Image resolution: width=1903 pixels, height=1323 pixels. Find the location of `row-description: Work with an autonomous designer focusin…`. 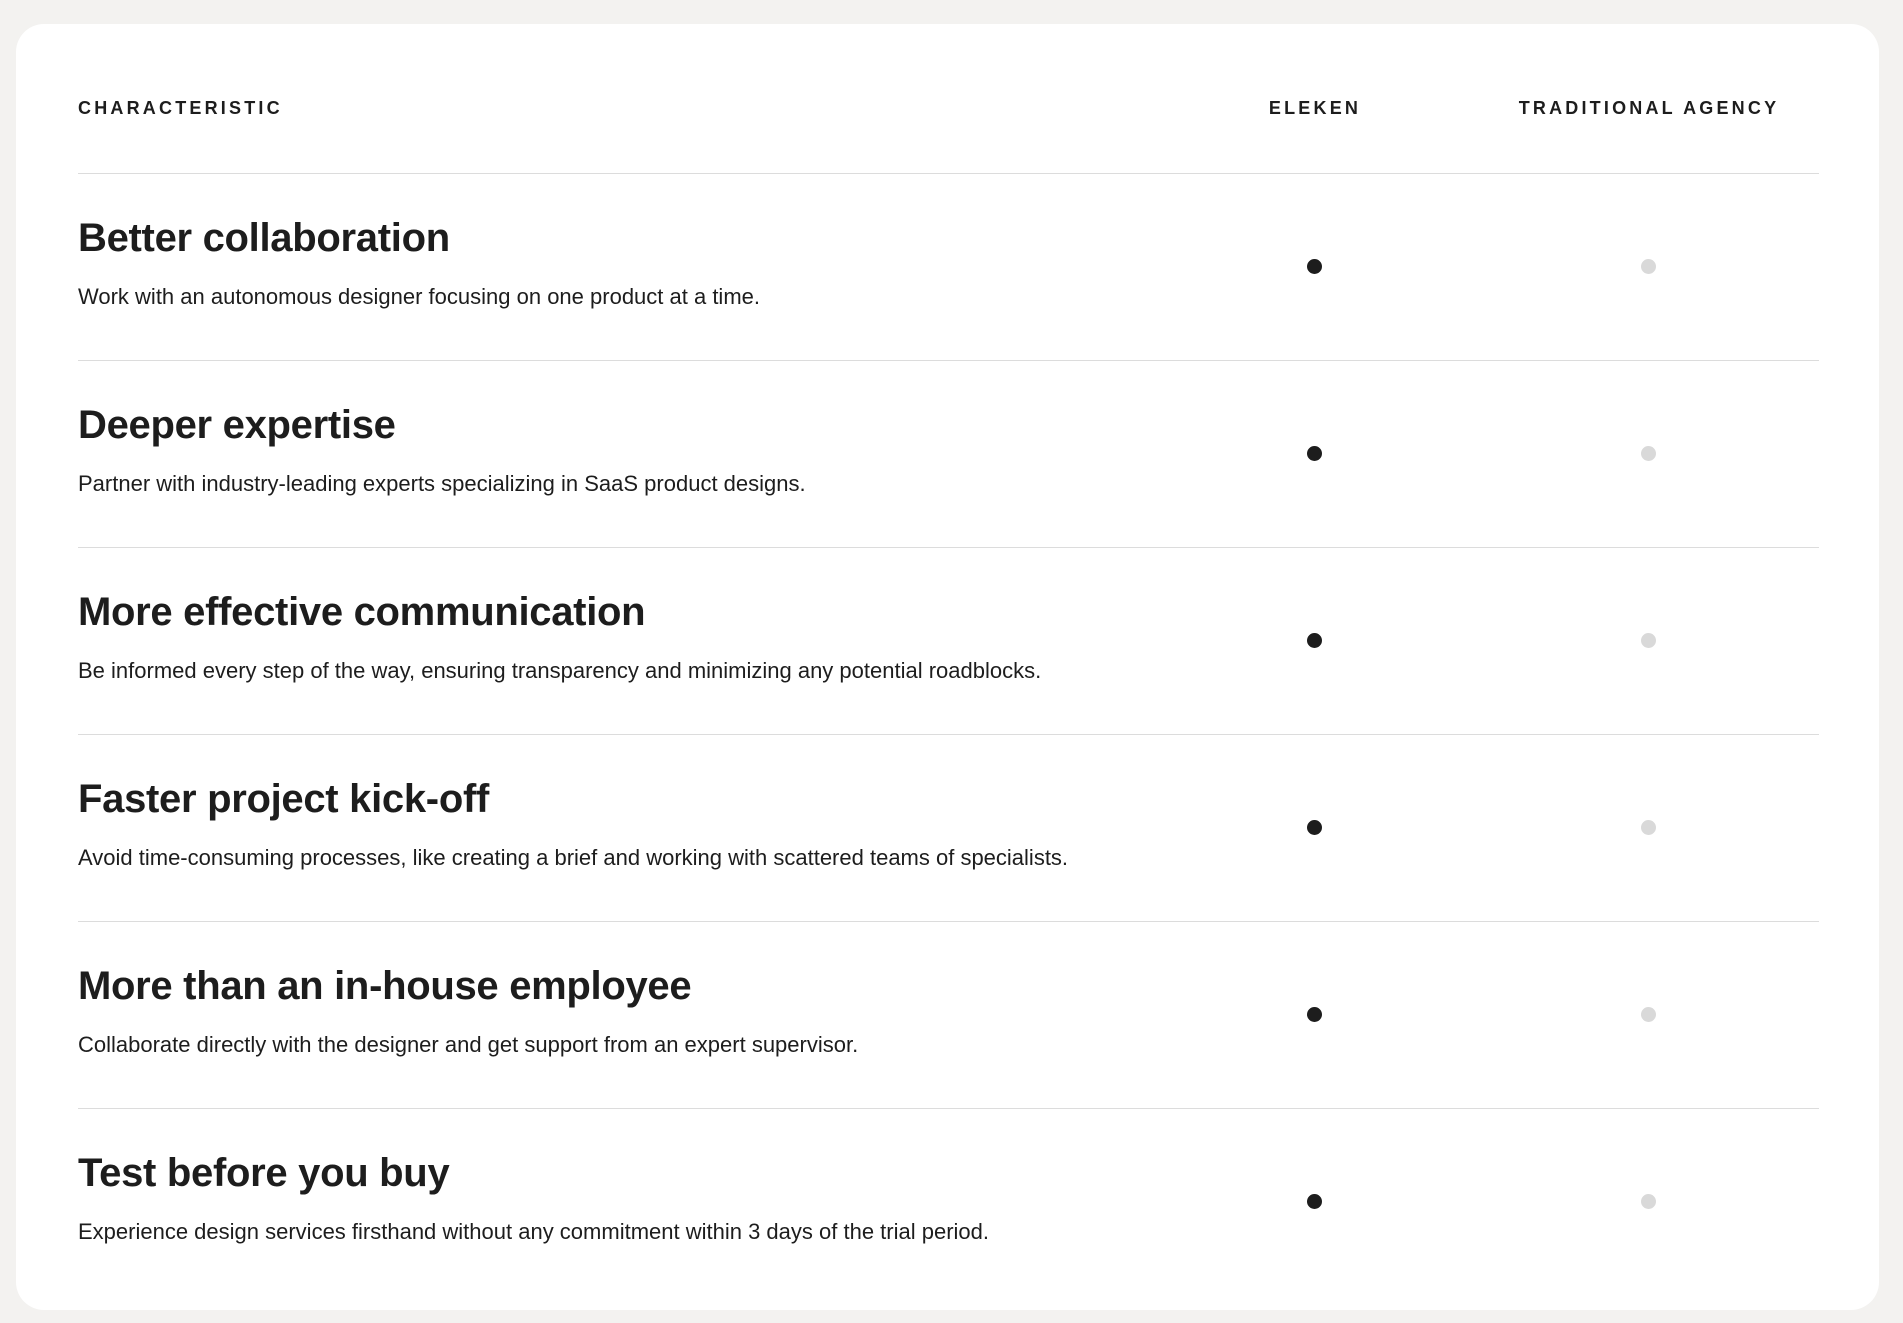

row-description: Work with an autonomous designer focusin… is located at coordinates (419, 296).